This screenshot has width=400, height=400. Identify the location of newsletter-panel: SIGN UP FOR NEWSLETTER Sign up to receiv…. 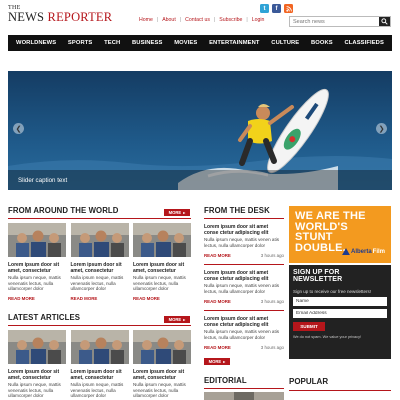
(340, 312).